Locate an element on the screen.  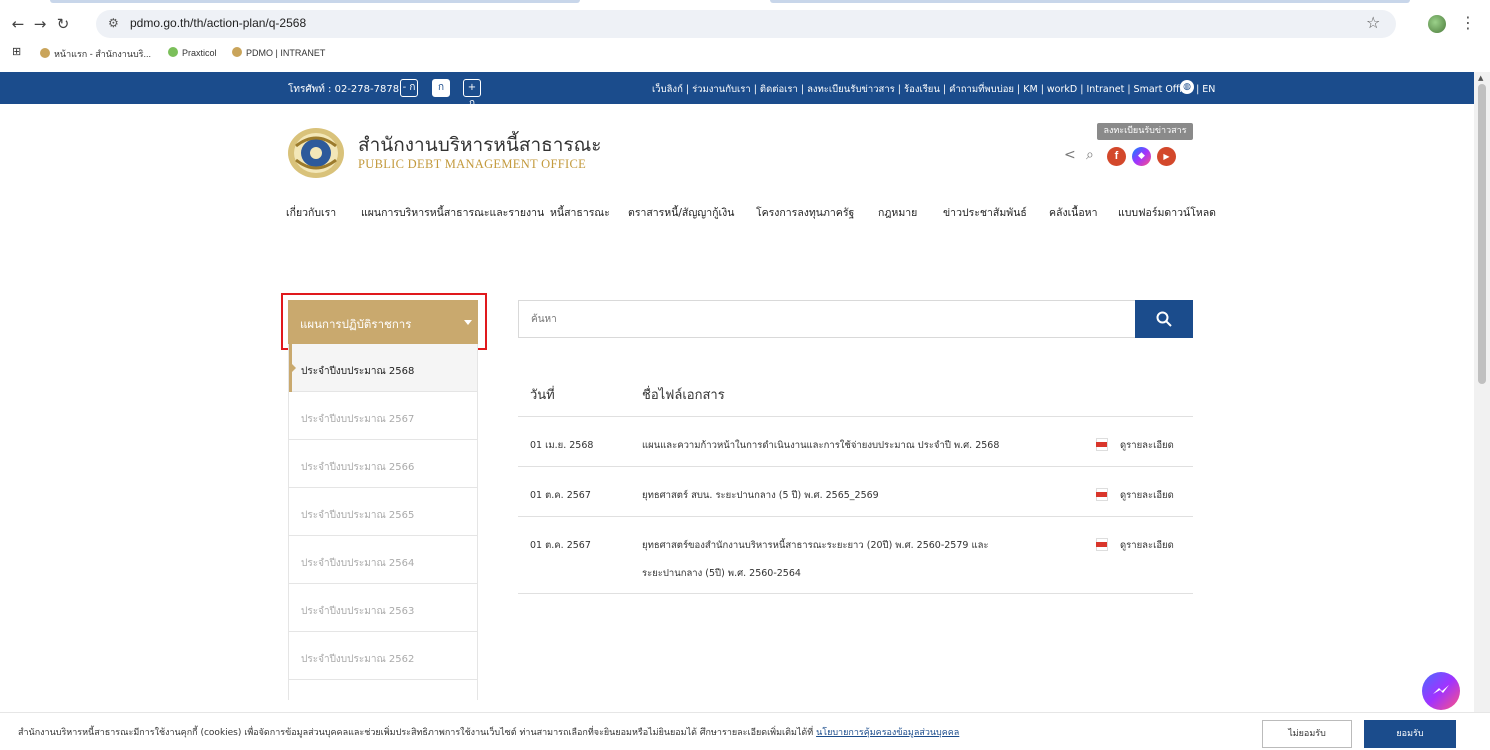
messenger-icon is located at coordinates (1441, 689).